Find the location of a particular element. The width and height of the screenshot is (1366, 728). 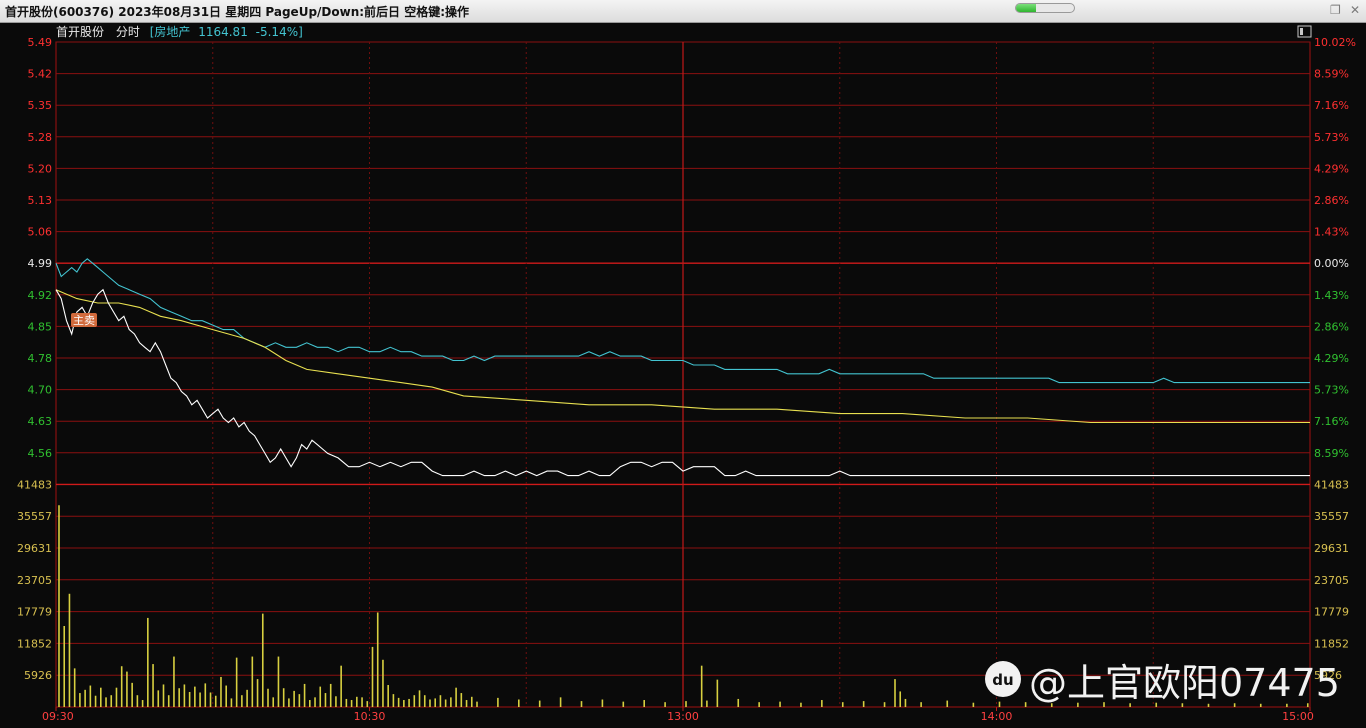

volume-tick-label-right: 17779 is located at coordinates (1331, 612).